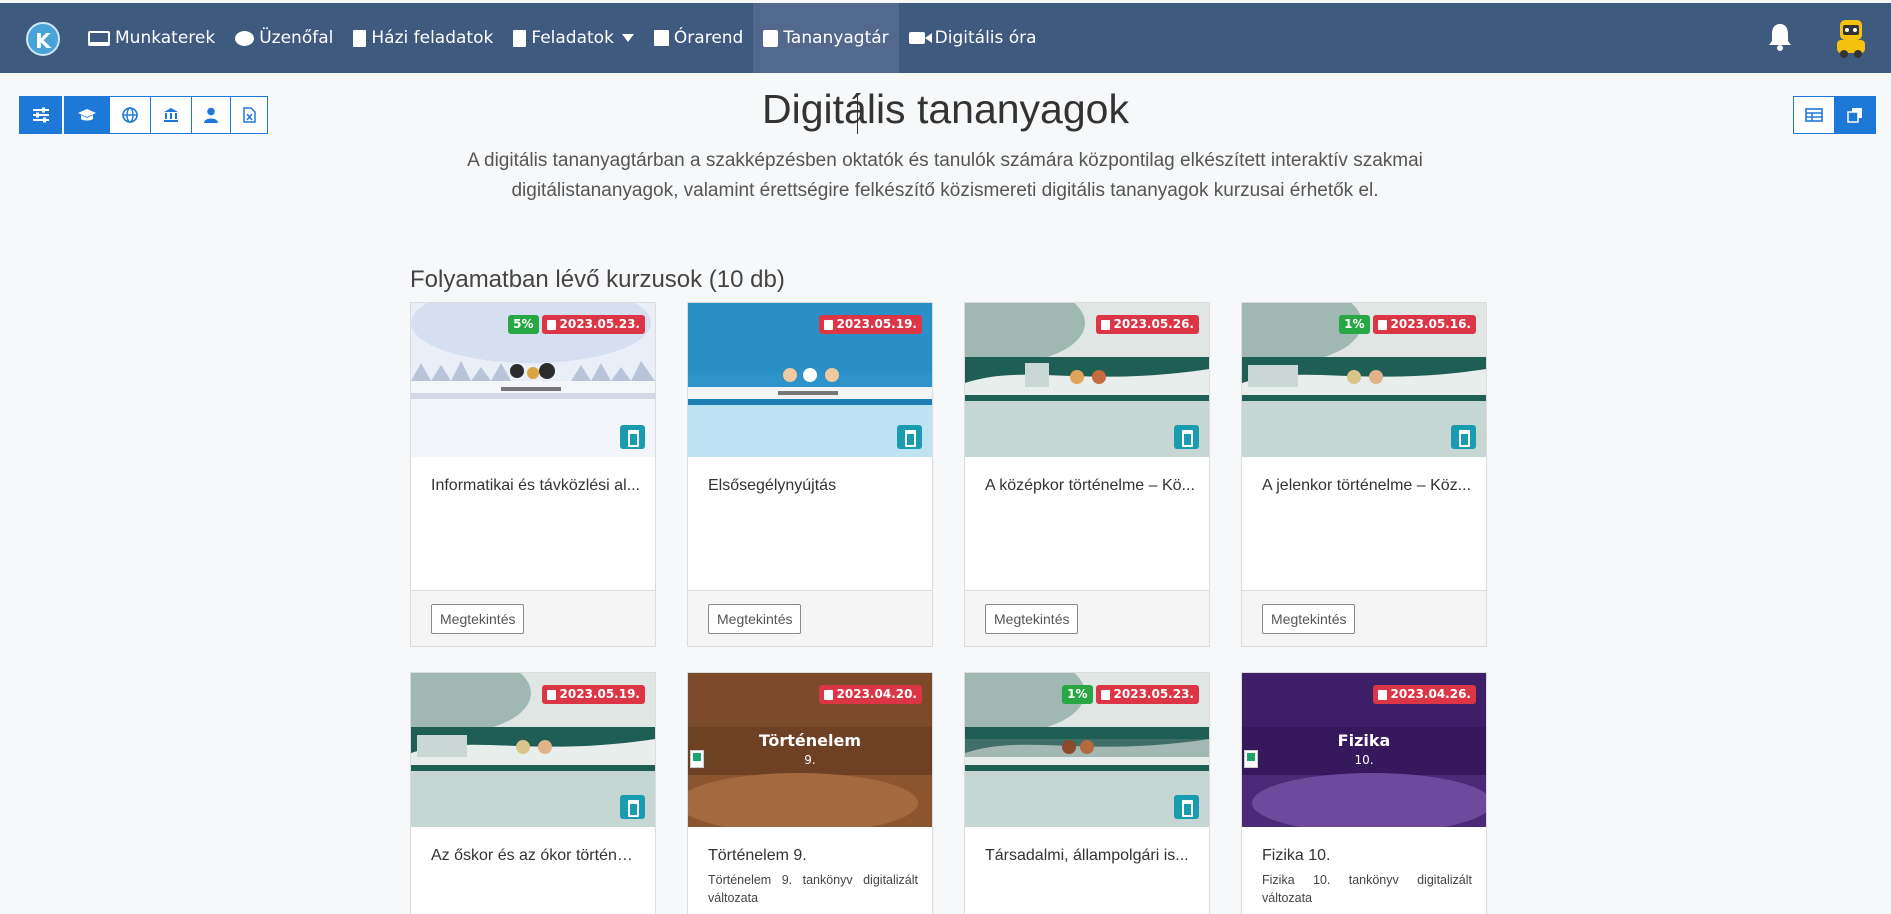  I want to click on book-cover-title: Történelem, so click(810, 740).